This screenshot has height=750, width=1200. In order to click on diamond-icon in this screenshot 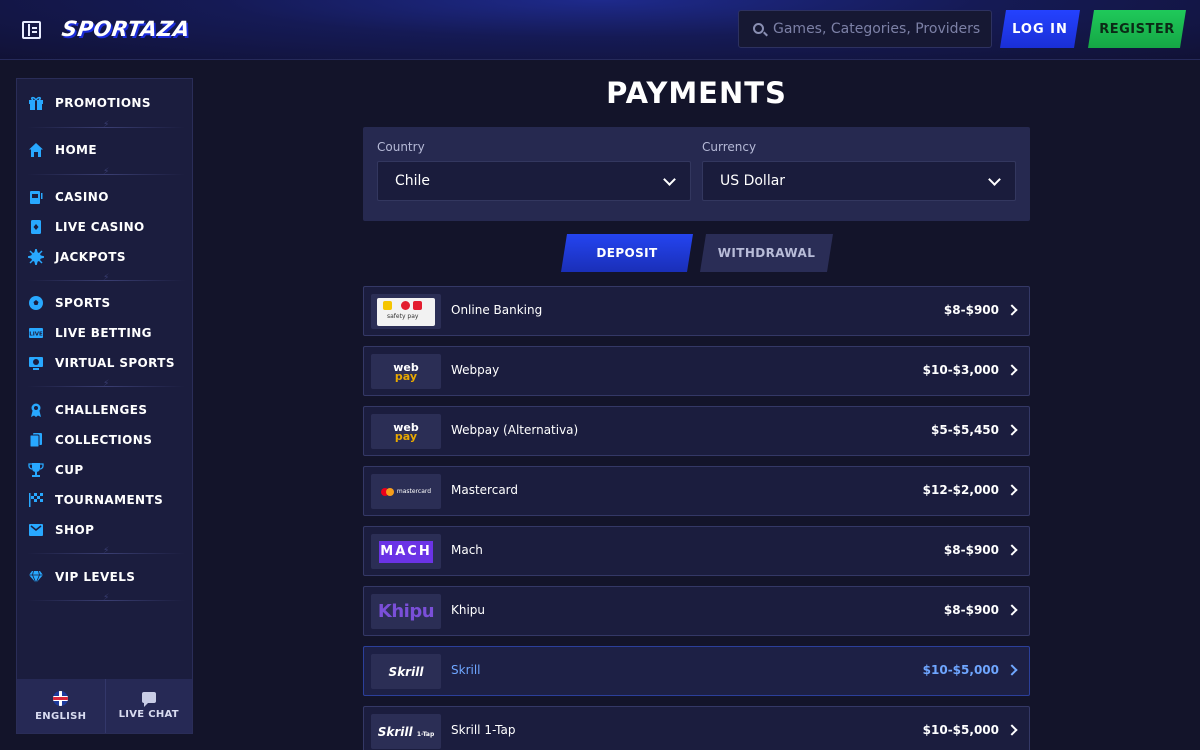, I will do `click(36, 577)`.